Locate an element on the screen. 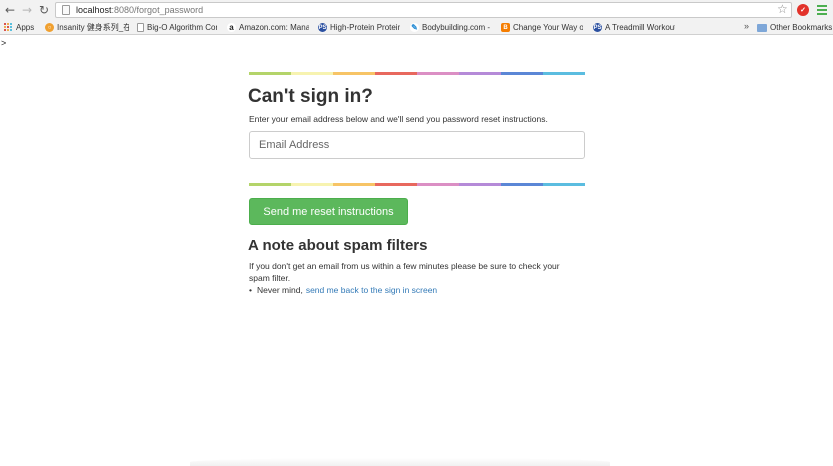 The height and width of the screenshot is (466, 833). folder-icon is located at coordinates (762, 27).